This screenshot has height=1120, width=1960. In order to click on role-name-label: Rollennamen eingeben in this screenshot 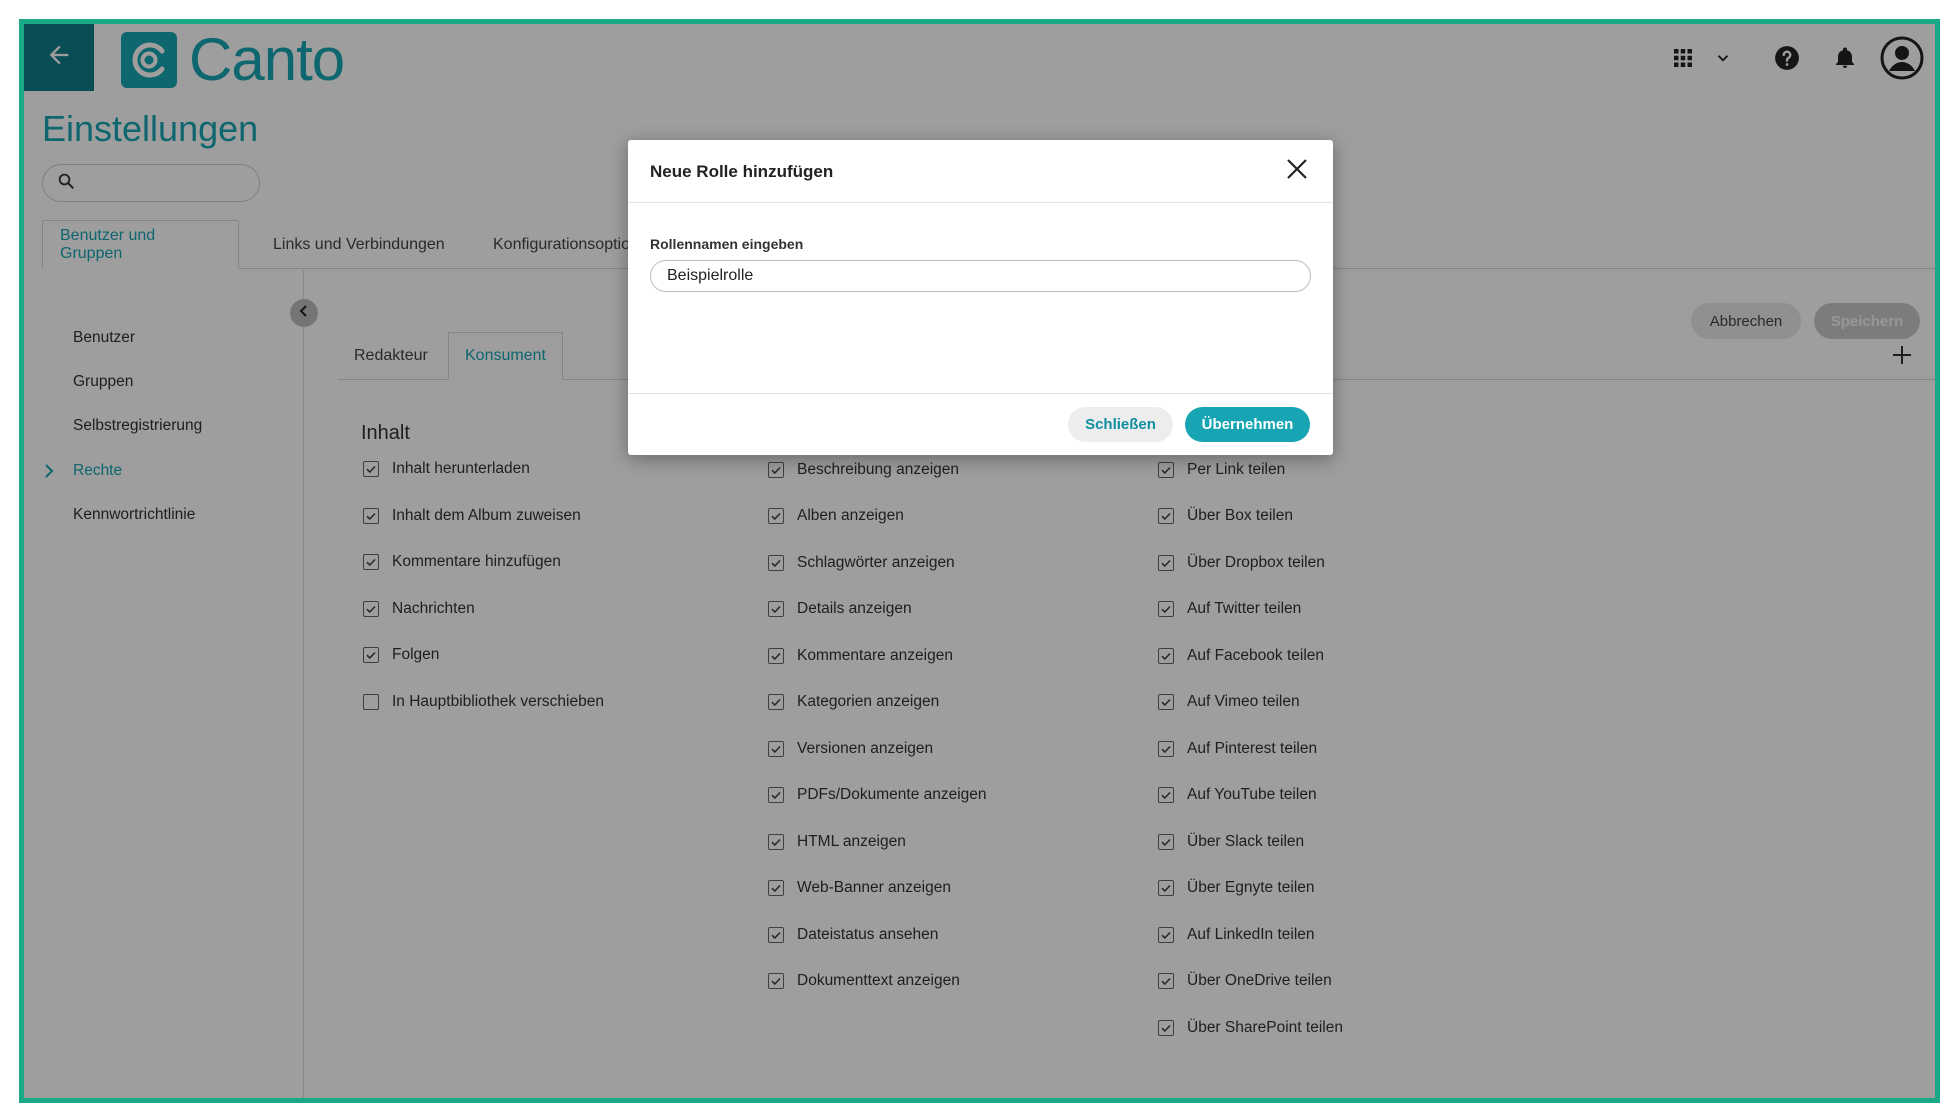, I will do `click(727, 244)`.